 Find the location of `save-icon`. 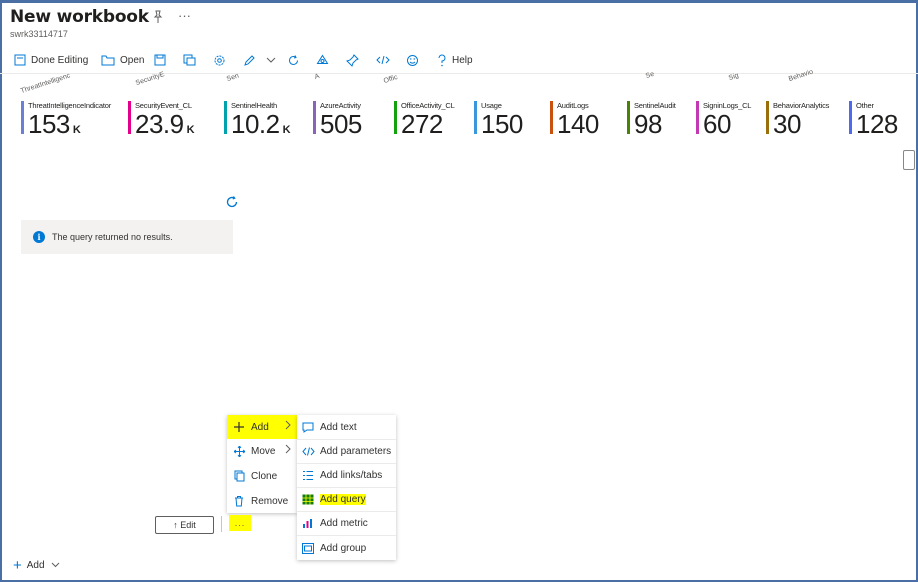

save-icon is located at coordinates (160, 60).